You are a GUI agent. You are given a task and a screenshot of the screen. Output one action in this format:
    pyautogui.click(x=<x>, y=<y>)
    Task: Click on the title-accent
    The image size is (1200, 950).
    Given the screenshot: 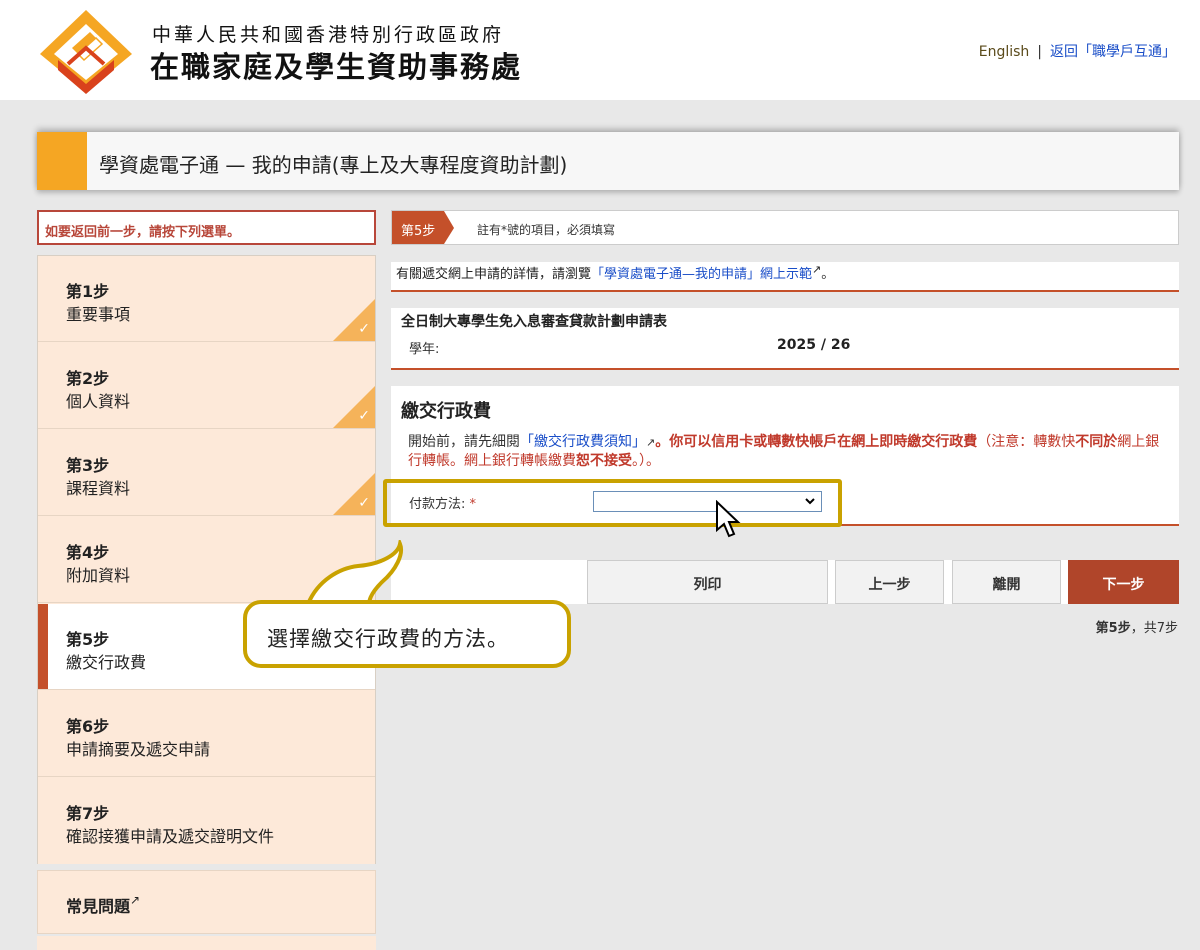 What is the action you would take?
    pyautogui.click(x=62, y=161)
    